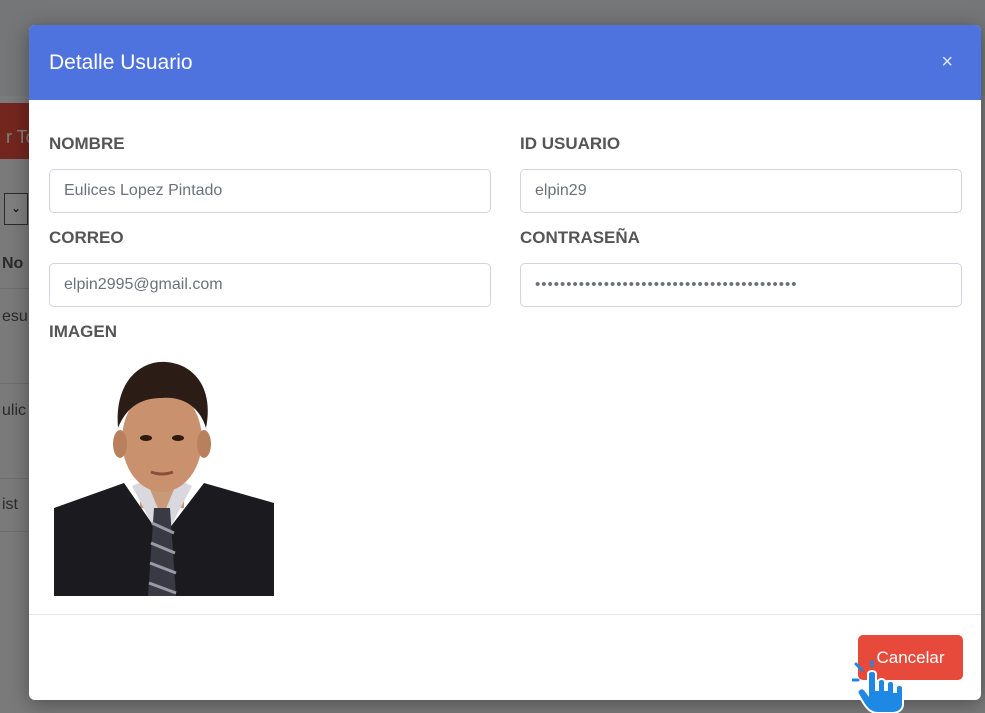 The height and width of the screenshot is (713, 985). I want to click on close-icon: ×, so click(947, 62).